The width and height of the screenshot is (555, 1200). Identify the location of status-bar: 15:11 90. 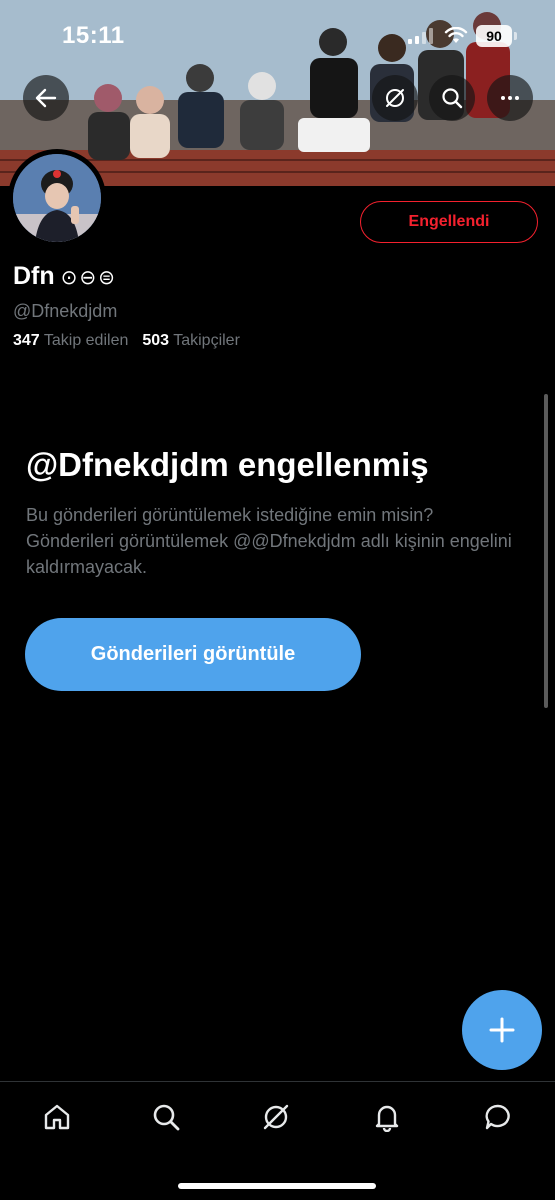
(277, 35).